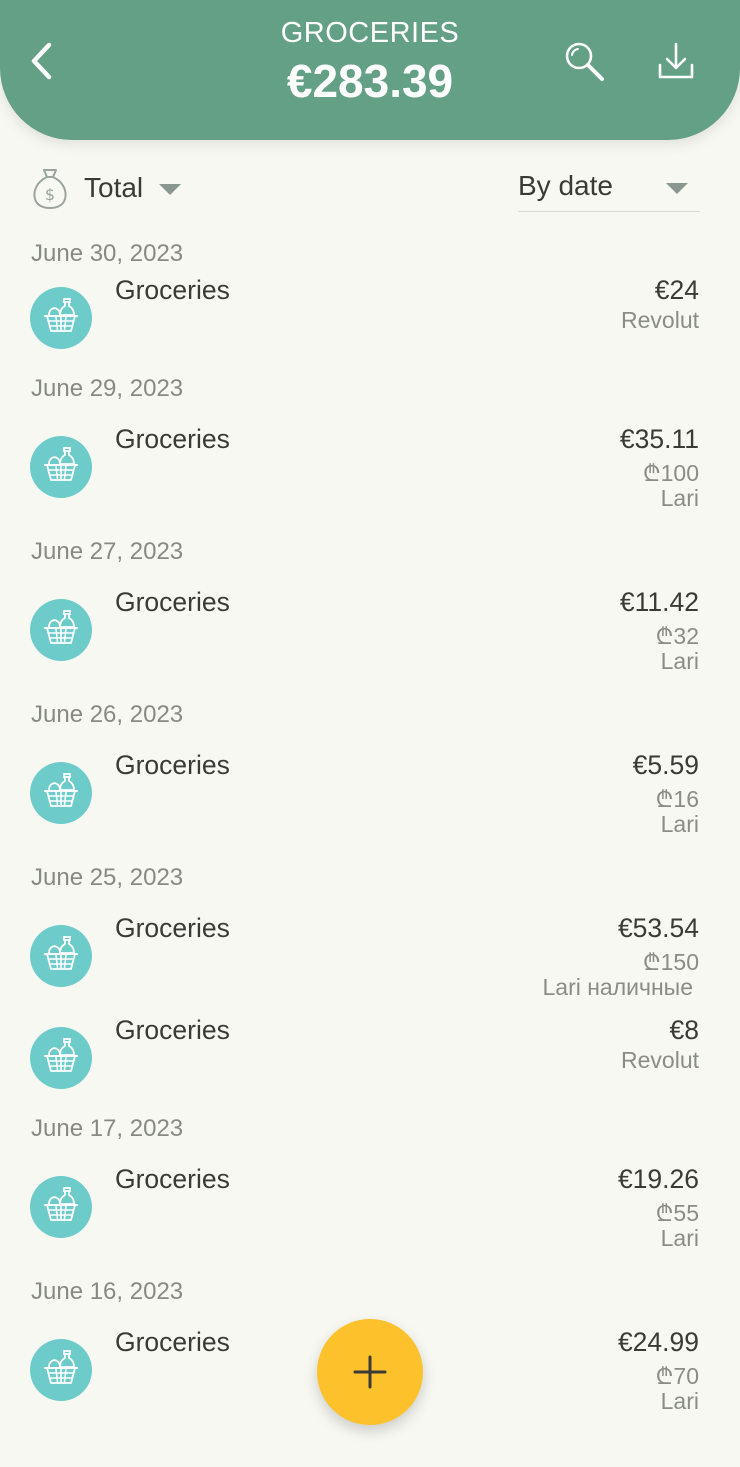  Describe the element at coordinates (665, 765) in the screenshot. I see `transaction-amount: €5.59` at that location.